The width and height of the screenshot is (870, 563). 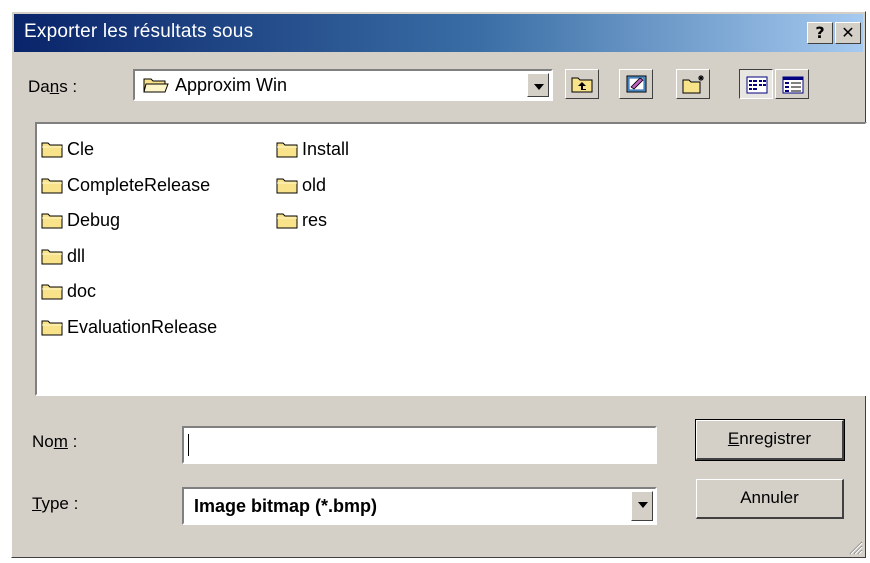 What do you see at coordinates (775, 438) in the screenshot?
I see `save-button-label: nregistrer` at bounding box center [775, 438].